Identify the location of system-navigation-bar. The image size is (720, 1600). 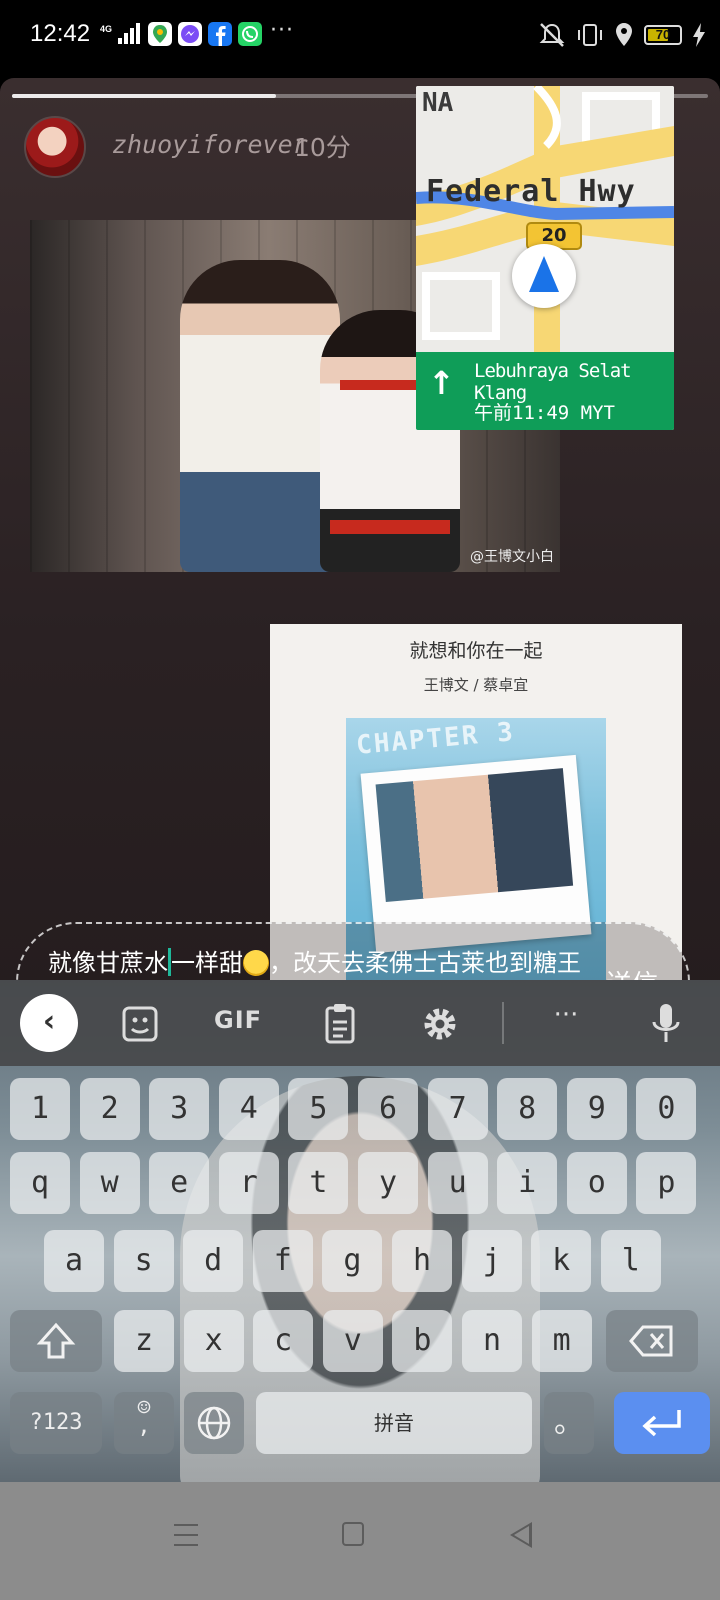
(360, 1541).